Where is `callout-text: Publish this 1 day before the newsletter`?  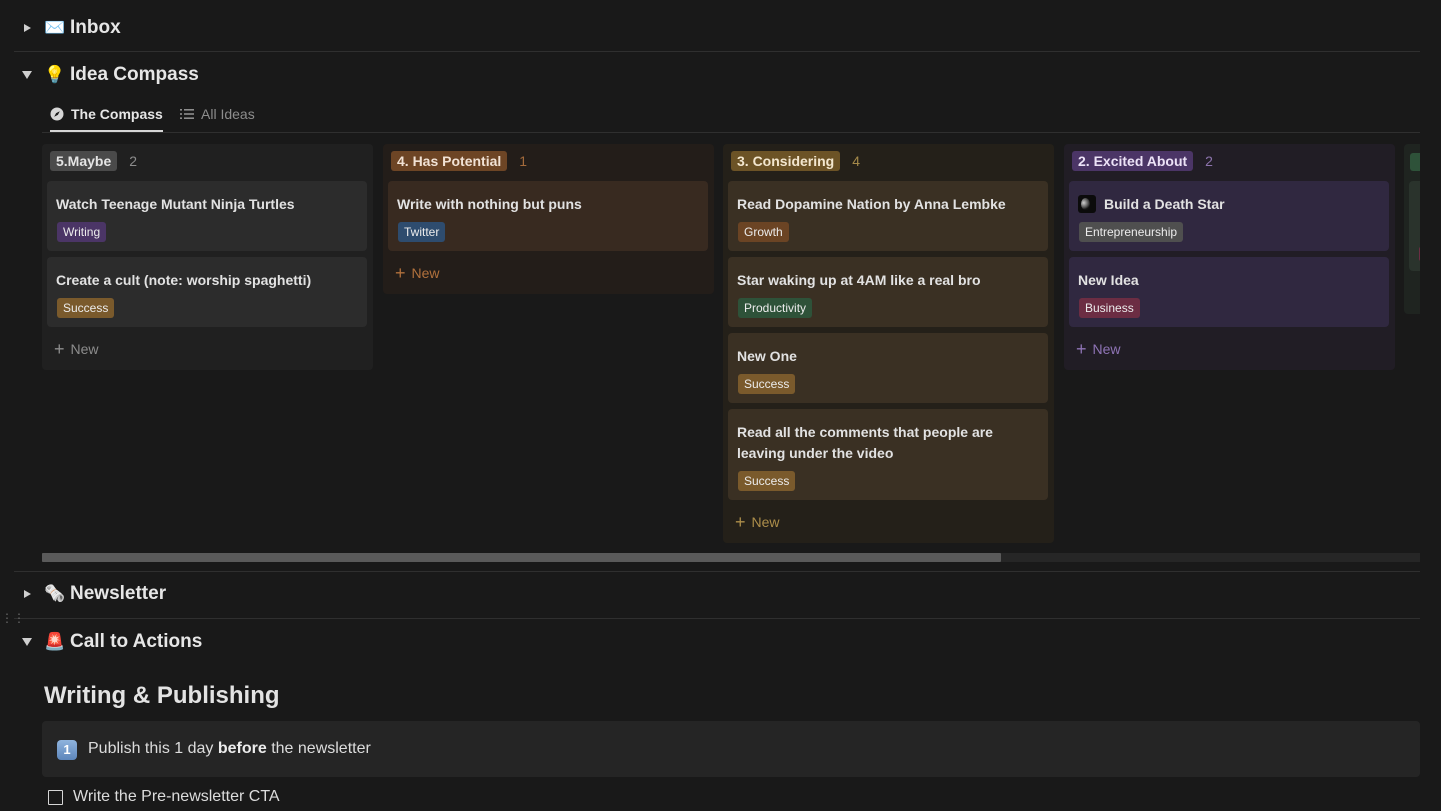
callout-text: Publish this 1 day before the newsletter is located at coordinates (229, 749).